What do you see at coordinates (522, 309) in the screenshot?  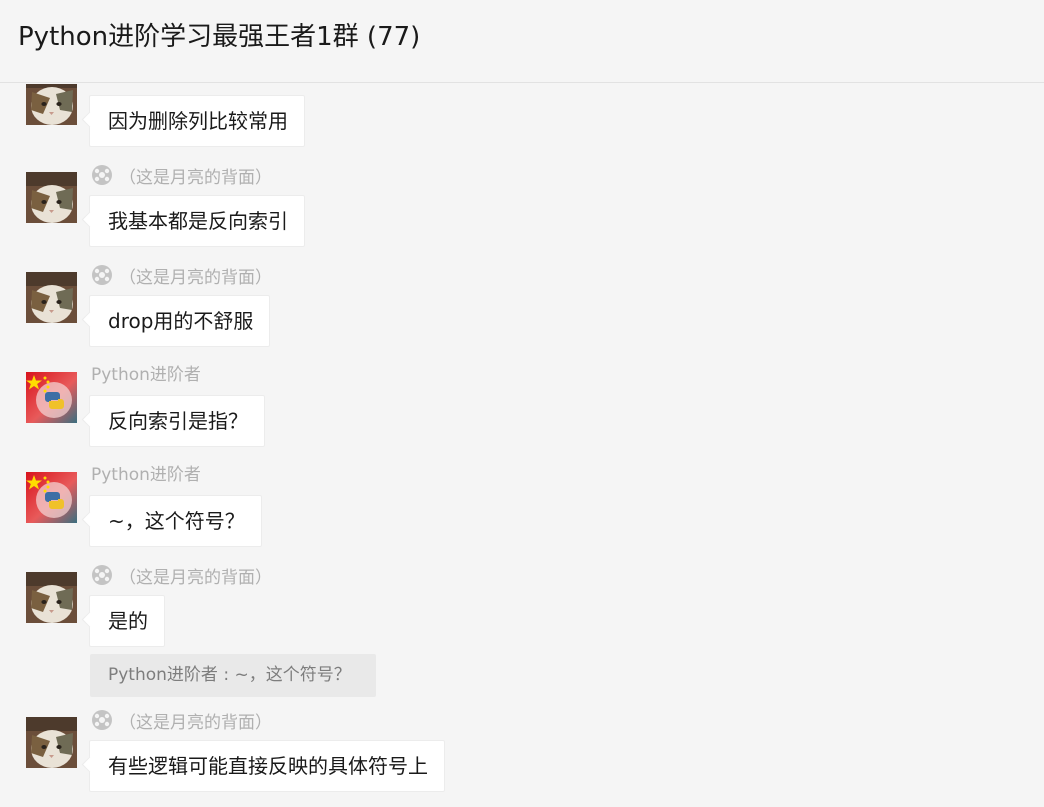 I see `message-item: （这是月亮的背面） drop用的不舒服` at bounding box center [522, 309].